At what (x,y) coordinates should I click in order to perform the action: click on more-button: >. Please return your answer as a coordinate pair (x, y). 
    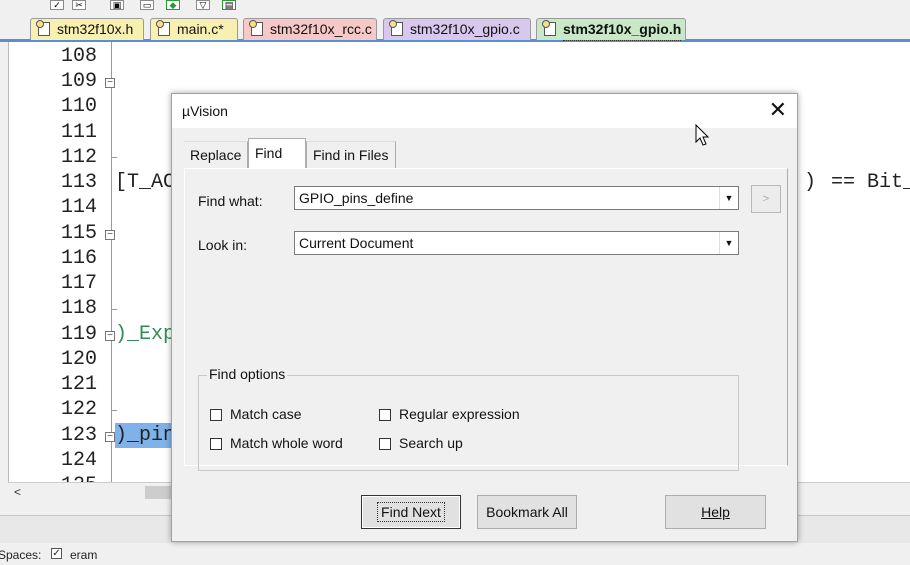
    Looking at the image, I should click on (766, 199).